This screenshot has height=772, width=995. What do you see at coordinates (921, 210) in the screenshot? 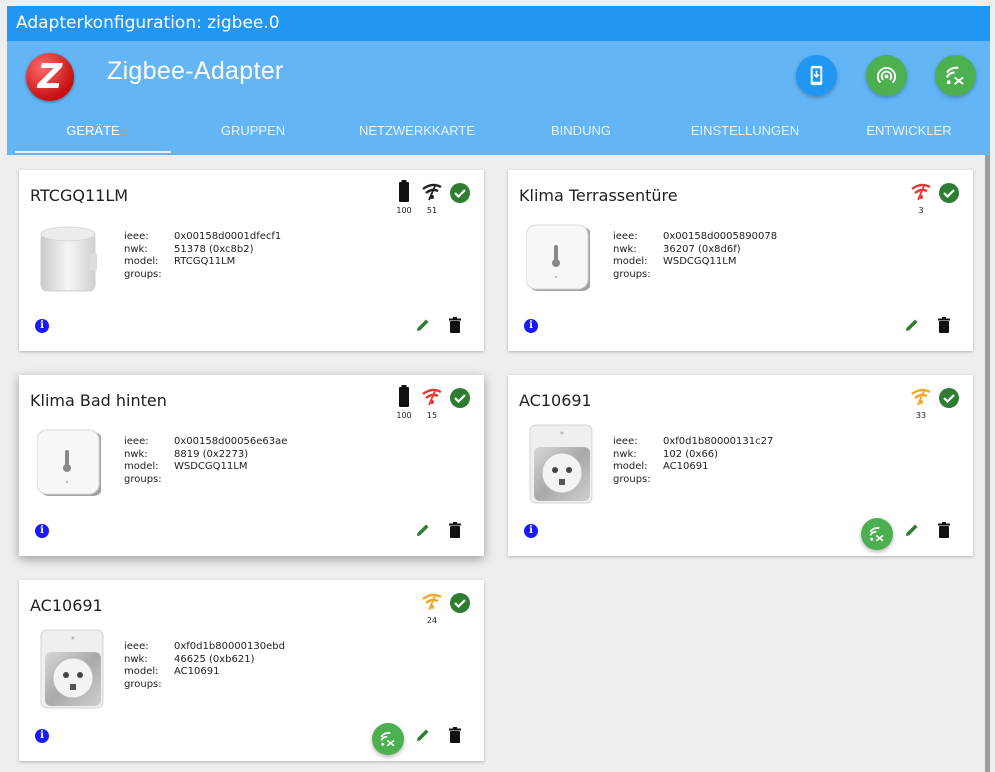
I see `link-quality-value: 3` at bounding box center [921, 210].